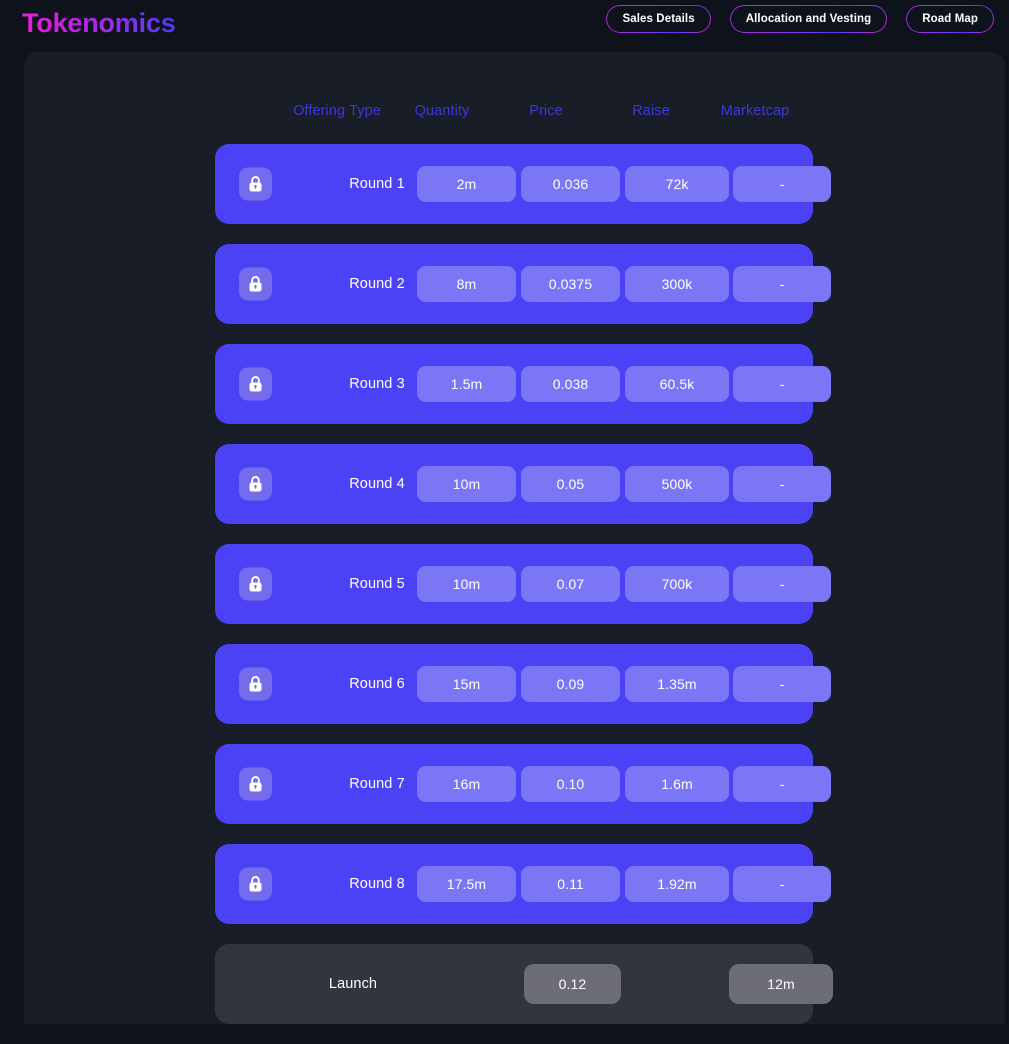  I want to click on column-header-quantity: Quantity, so click(442, 111).